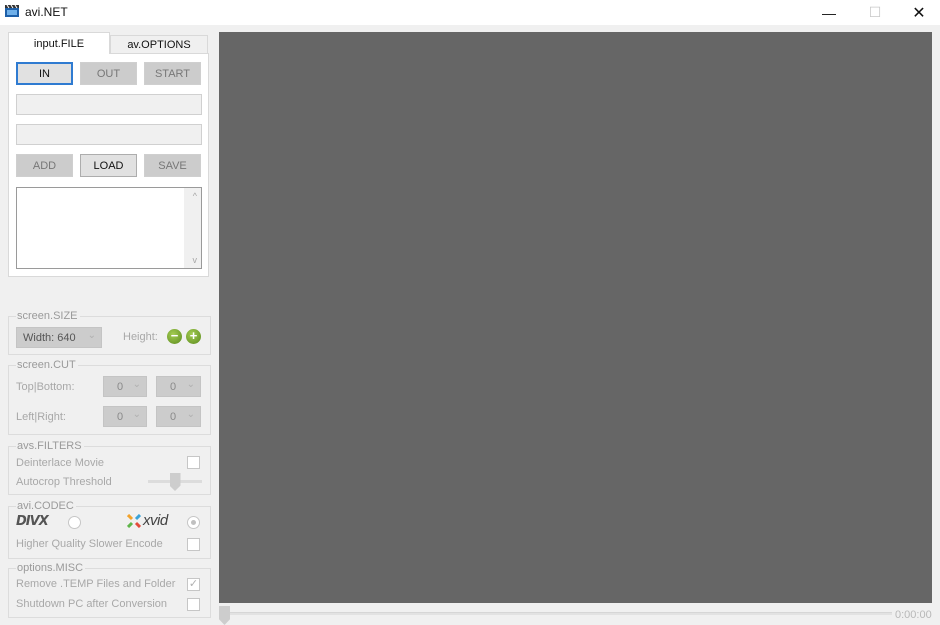 This screenshot has width=940, height=625. What do you see at coordinates (109, 134) in the screenshot?
I see `output-path-field` at bounding box center [109, 134].